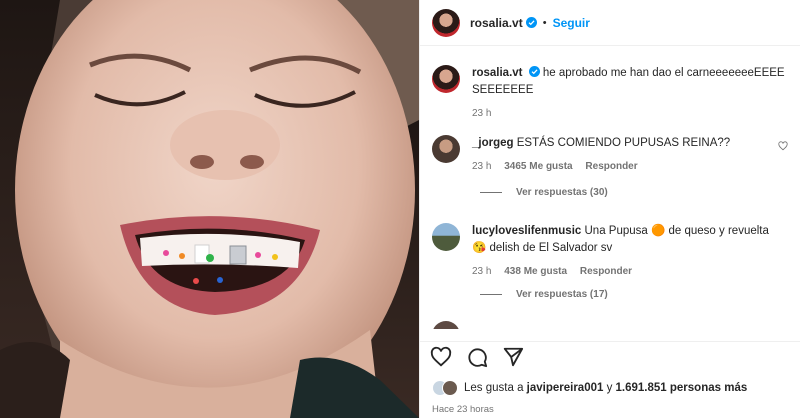  Describe the element at coordinates (610, 325) in the screenshot. I see `comment-partial` at that location.